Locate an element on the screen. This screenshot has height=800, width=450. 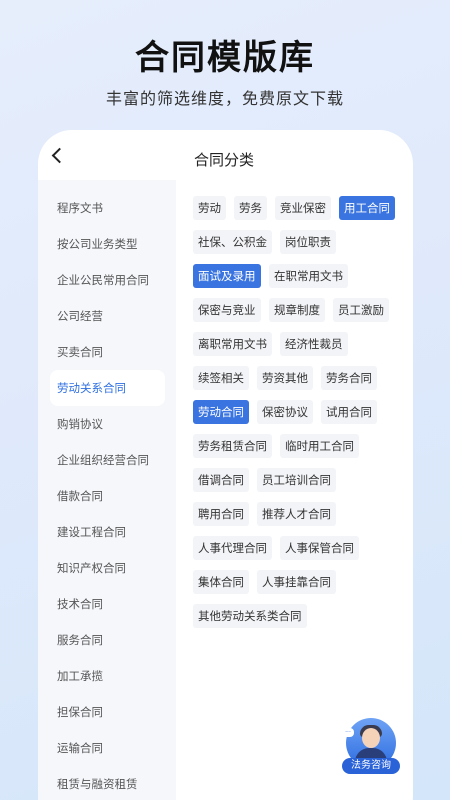
category-tag: 经济性裁员 is located at coordinates (314, 344).